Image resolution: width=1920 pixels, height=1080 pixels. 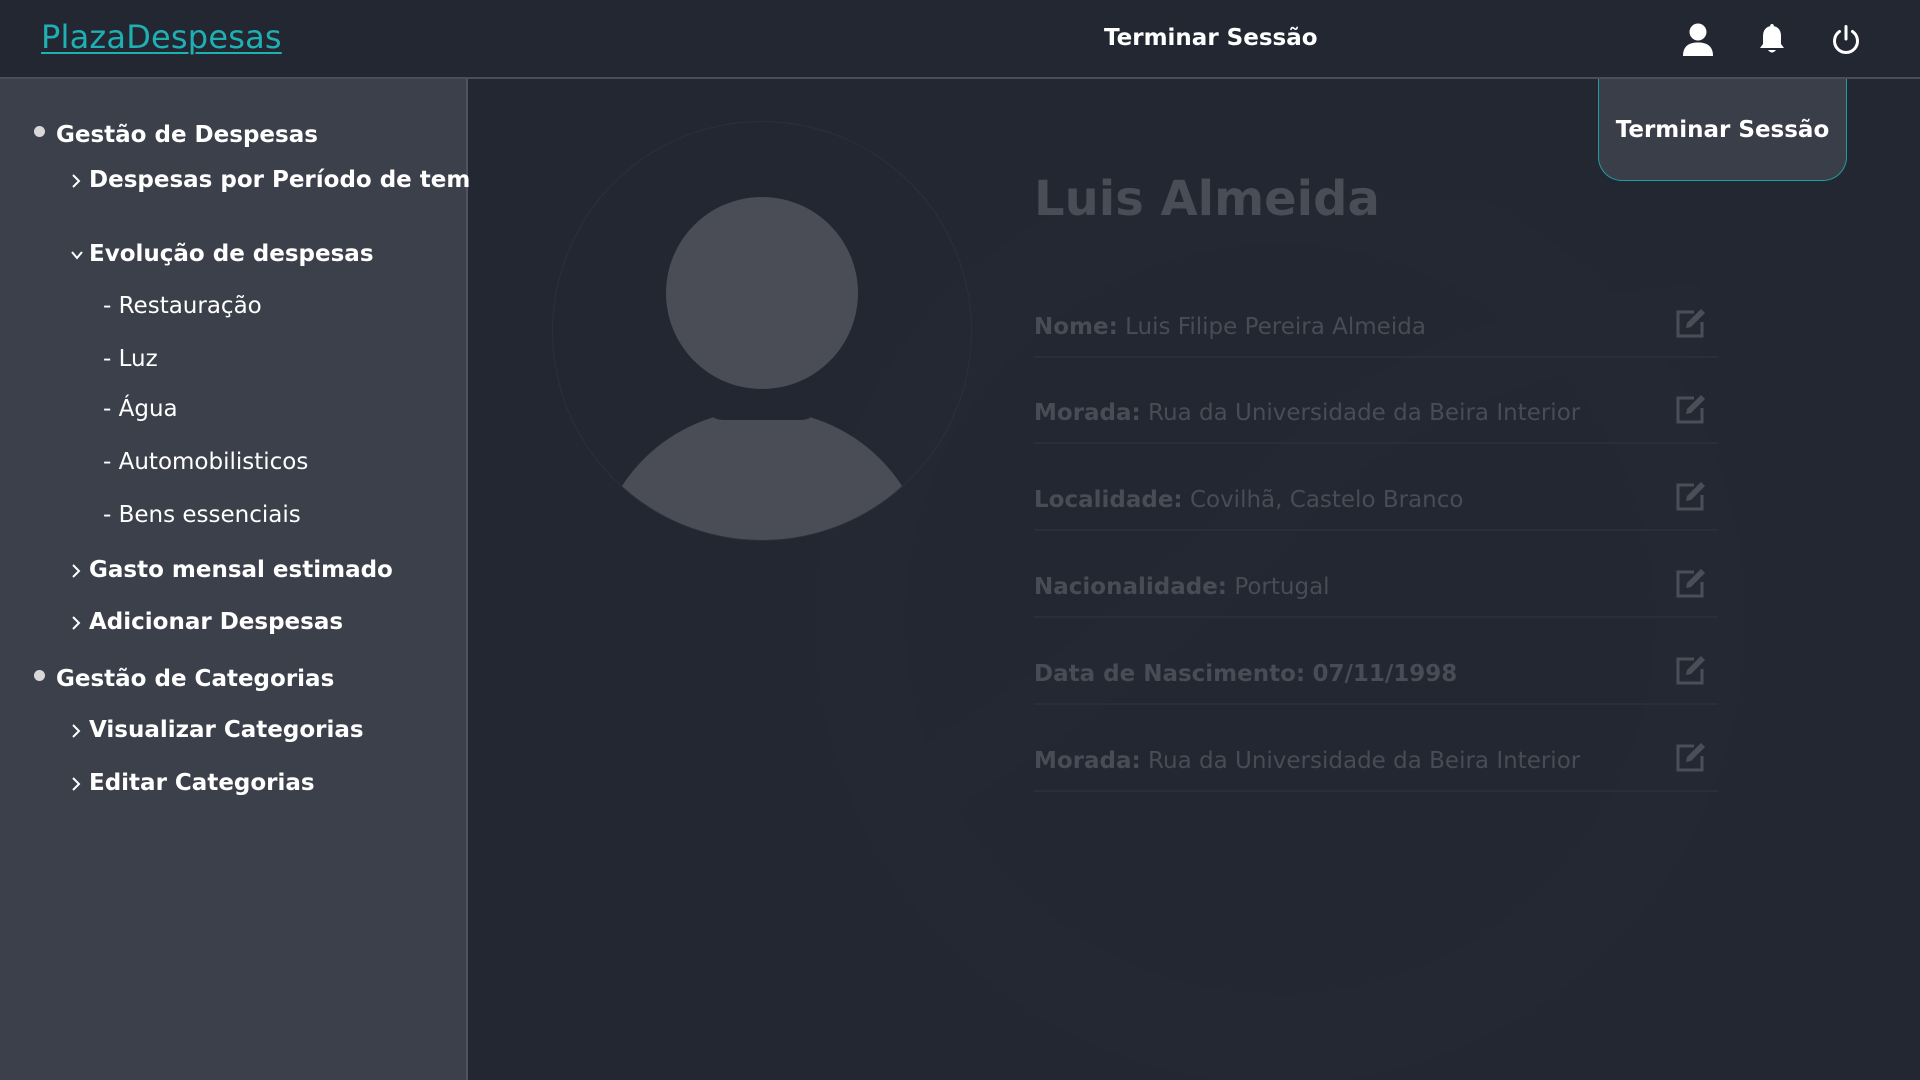 I want to click on field-text: Nacionalidade: Portugal, so click(x=1182, y=587).